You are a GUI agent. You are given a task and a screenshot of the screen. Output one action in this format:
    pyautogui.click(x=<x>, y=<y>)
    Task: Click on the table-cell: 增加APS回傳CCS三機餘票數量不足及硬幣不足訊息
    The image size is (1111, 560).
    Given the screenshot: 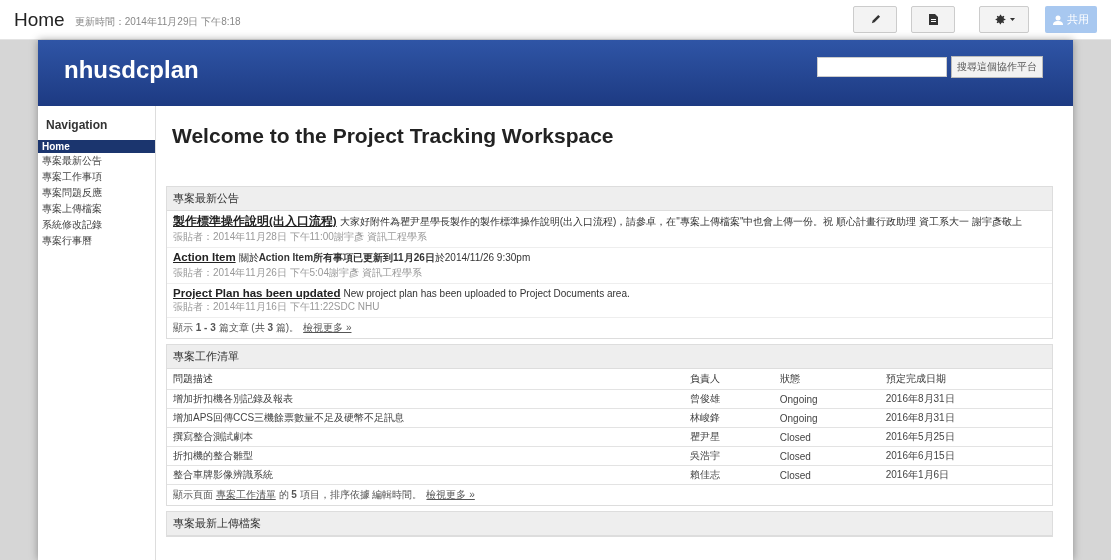 What is the action you would take?
    pyautogui.click(x=426, y=418)
    